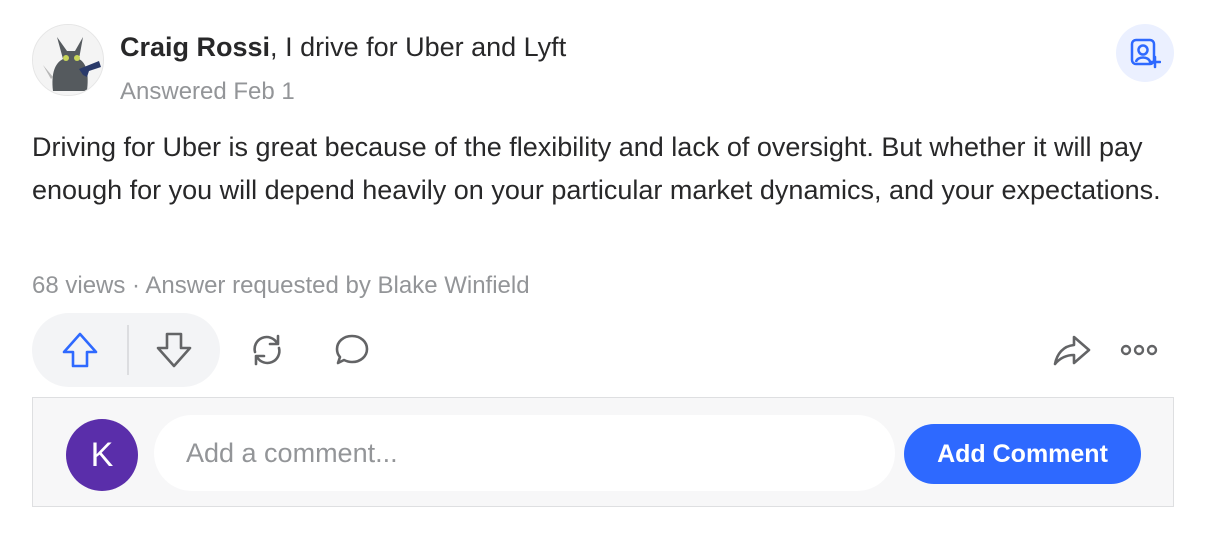  I want to click on forward-share-icon, so click(1072, 350).